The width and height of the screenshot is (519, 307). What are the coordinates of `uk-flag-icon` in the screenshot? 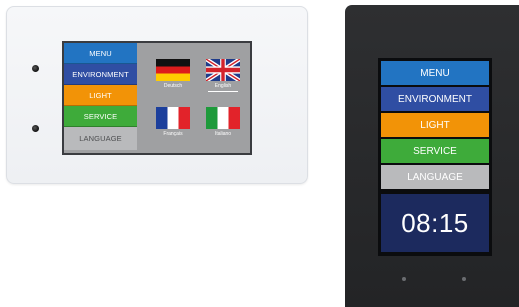 It's located at (223, 70).